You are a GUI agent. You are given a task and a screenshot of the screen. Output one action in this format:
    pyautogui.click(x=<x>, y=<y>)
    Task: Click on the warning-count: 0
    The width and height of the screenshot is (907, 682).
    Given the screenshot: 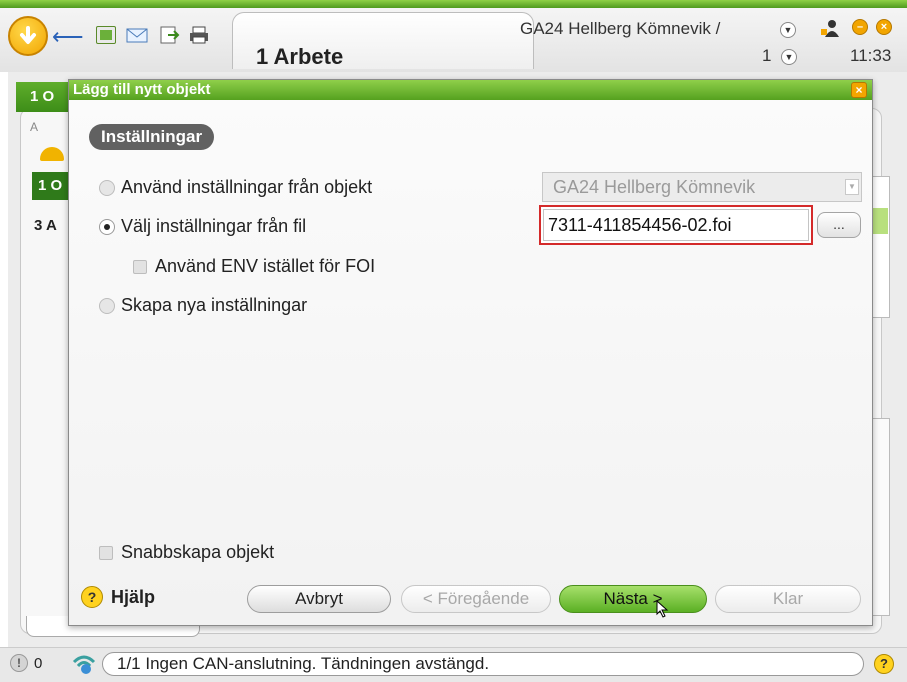 What is the action you would take?
    pyautogui.click(x=38, y=663)
    